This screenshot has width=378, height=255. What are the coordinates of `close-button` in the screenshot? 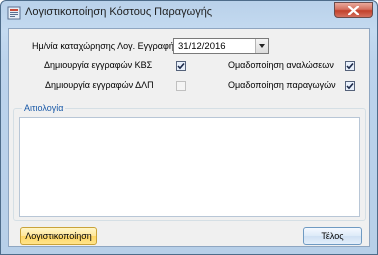 It's located at (353, 10).